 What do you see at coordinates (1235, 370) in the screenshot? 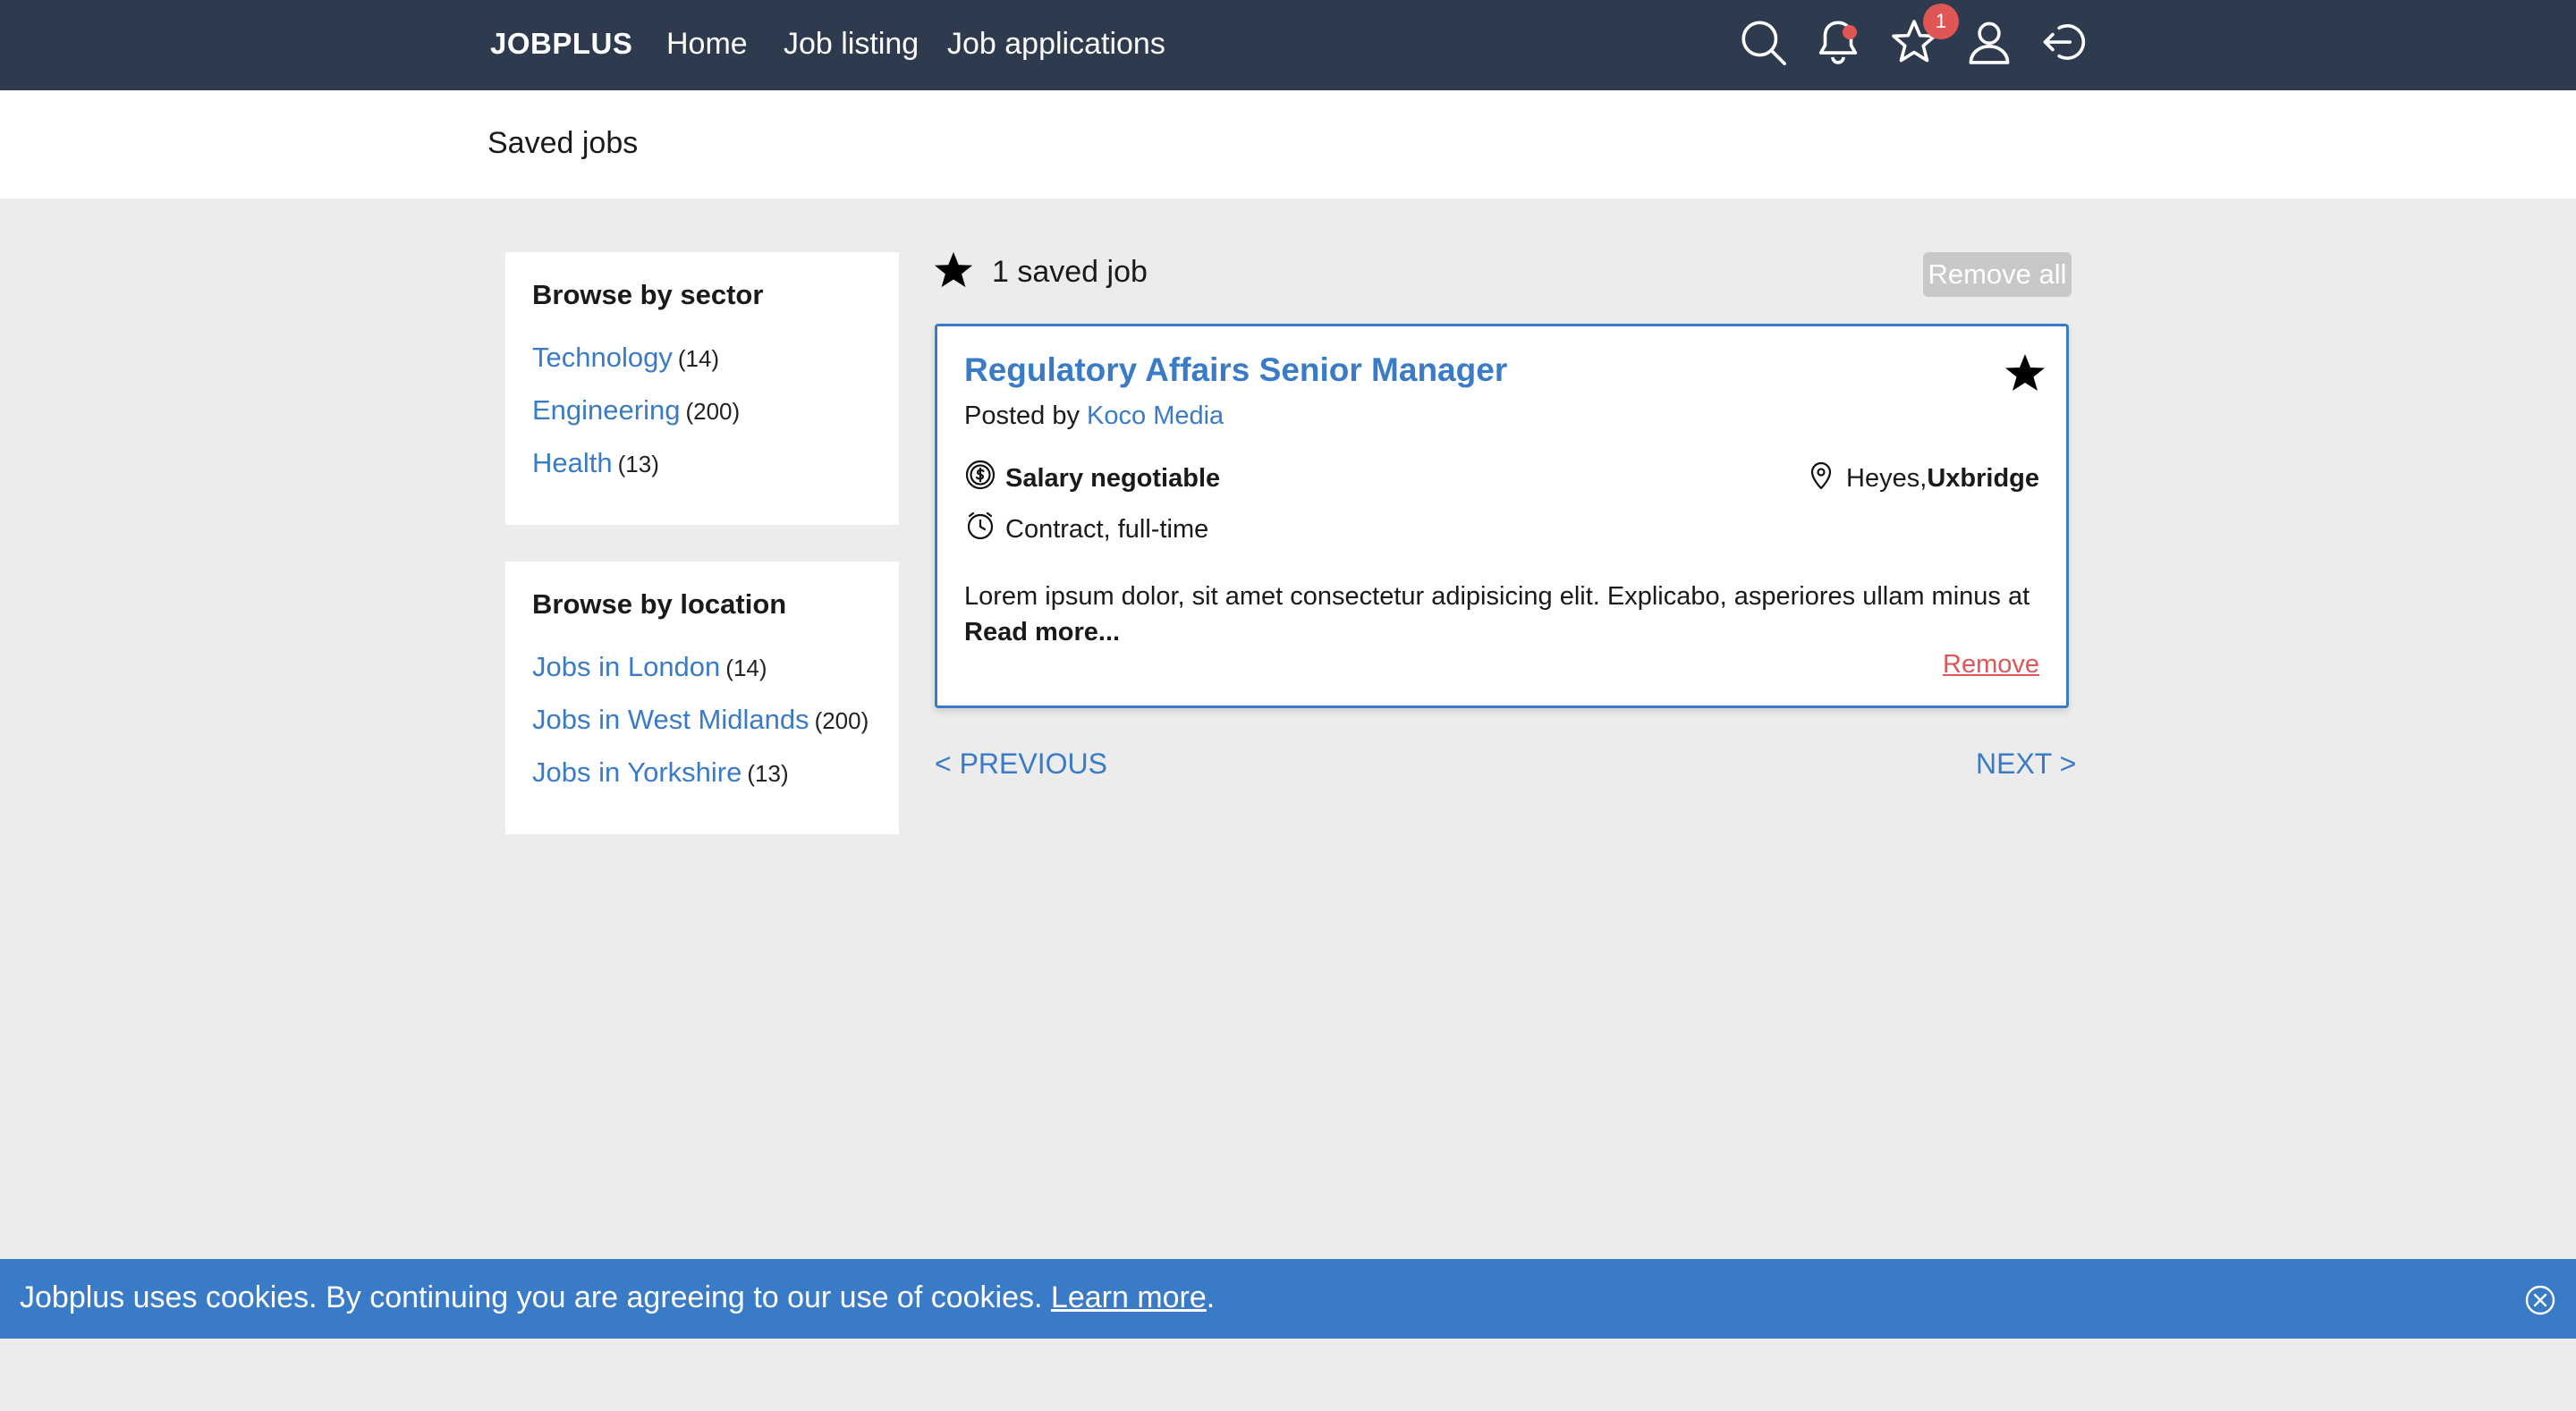
I see `job-title-link: Regulatory Affairs Senior Manager` at bounding box center [1235, 370].